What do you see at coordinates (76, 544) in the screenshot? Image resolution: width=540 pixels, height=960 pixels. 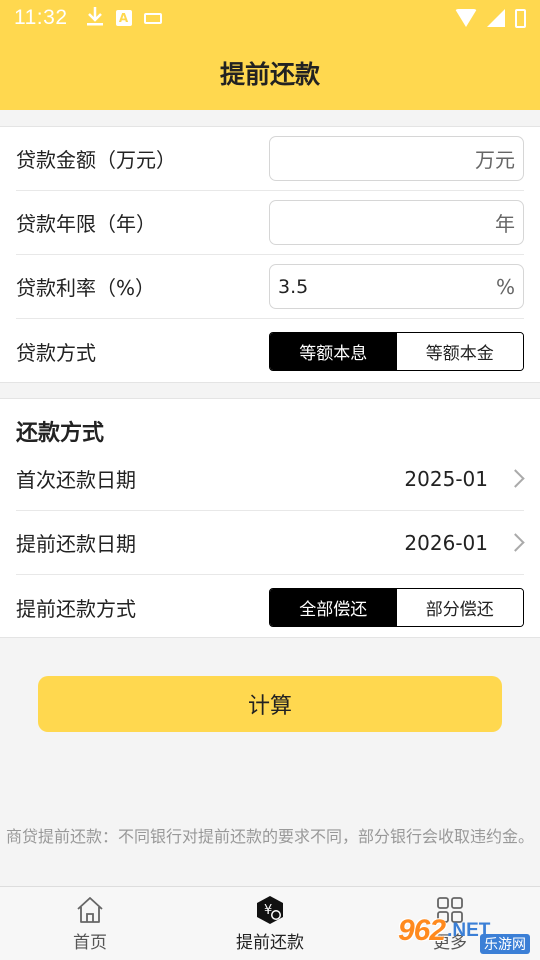 I see `prepay-date-label: 提前还款日期` at bounding box center [76, 544].